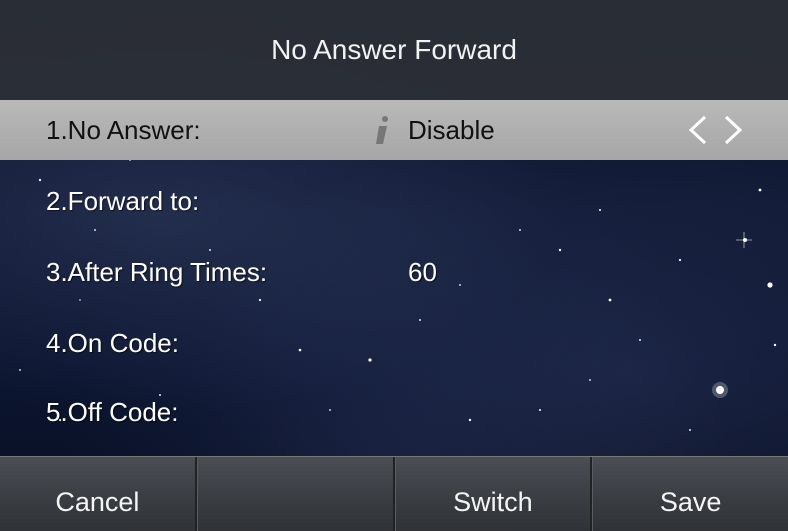 This screenshot has width=788, height=531. What do you see at coordinates (451, 129) in the screenshot?
I see `menu-item-value: Disable` at bounding box center [451, 129].